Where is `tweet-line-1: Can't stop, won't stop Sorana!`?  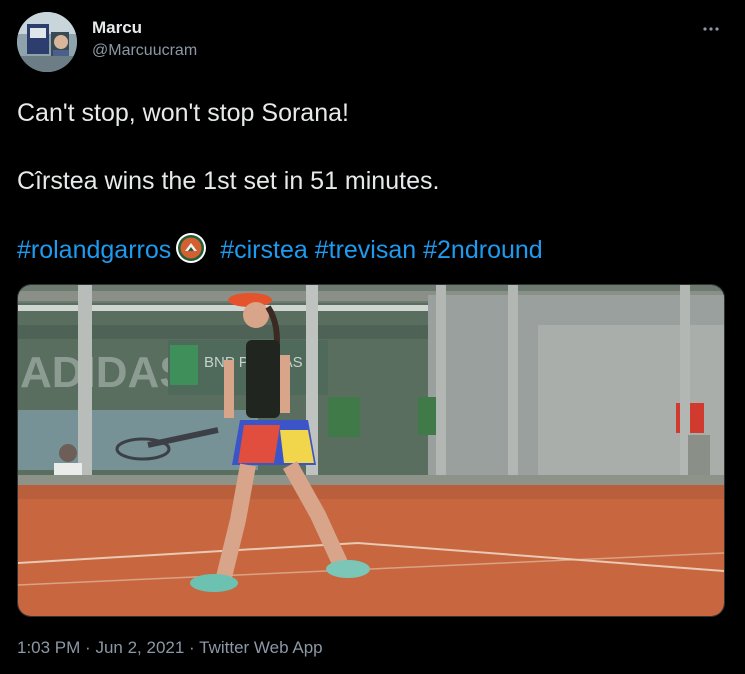
tweet-line-1: Can't stop, won't stop Sorana! is located at coordinates (183, 113).